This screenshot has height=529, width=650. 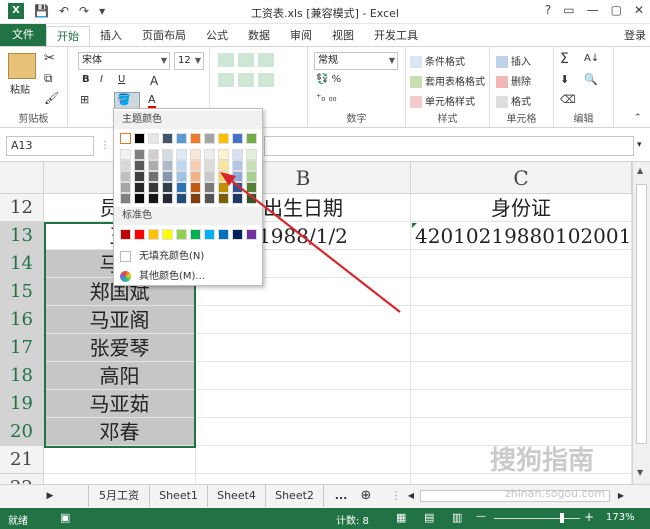 I want to click on macro-record-icon: ▣, so click(x=65, y=517).